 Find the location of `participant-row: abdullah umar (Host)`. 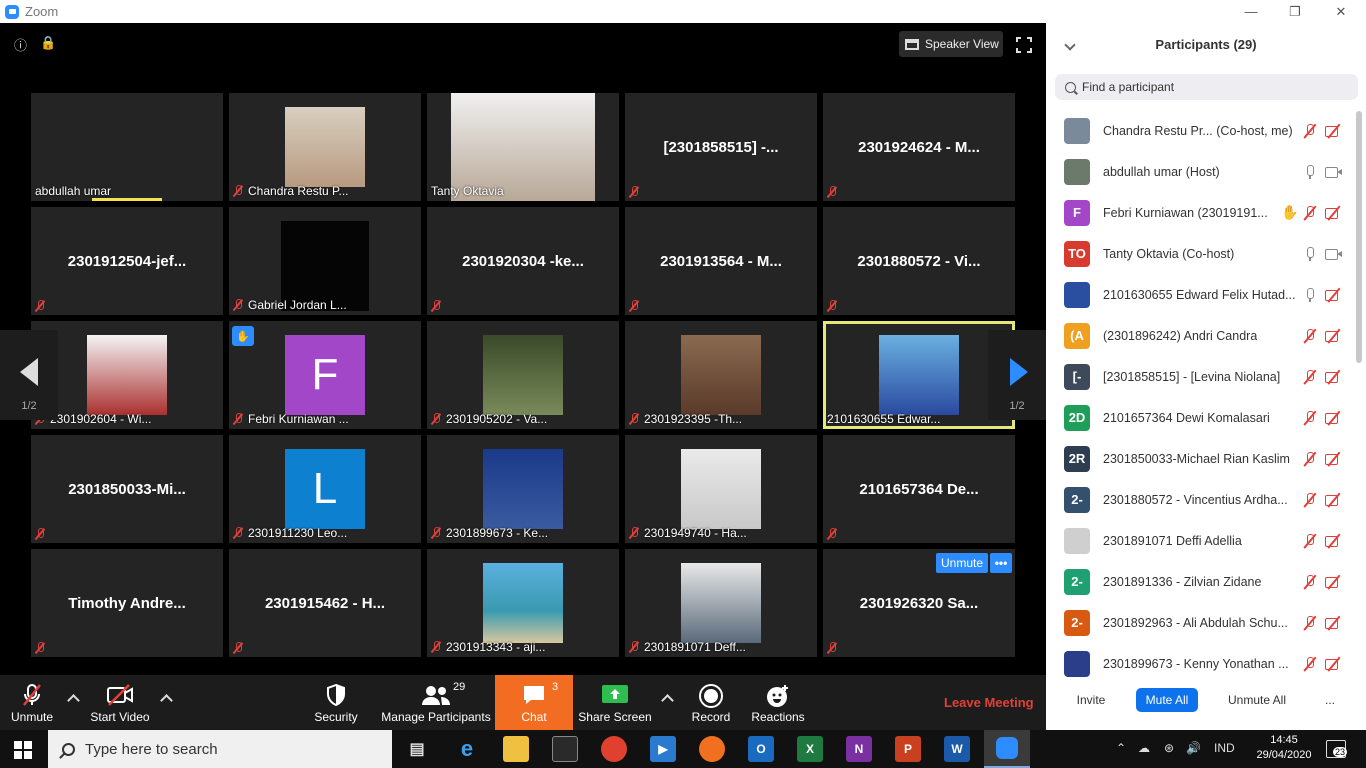

participant-row: abdullah umar (Host) is located at coordinates (1201, 171).